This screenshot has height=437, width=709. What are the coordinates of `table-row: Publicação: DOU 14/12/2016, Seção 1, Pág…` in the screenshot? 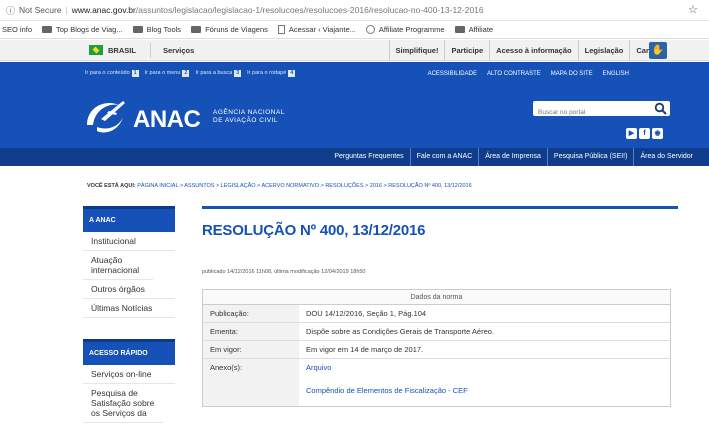 It's located at (436, 314).